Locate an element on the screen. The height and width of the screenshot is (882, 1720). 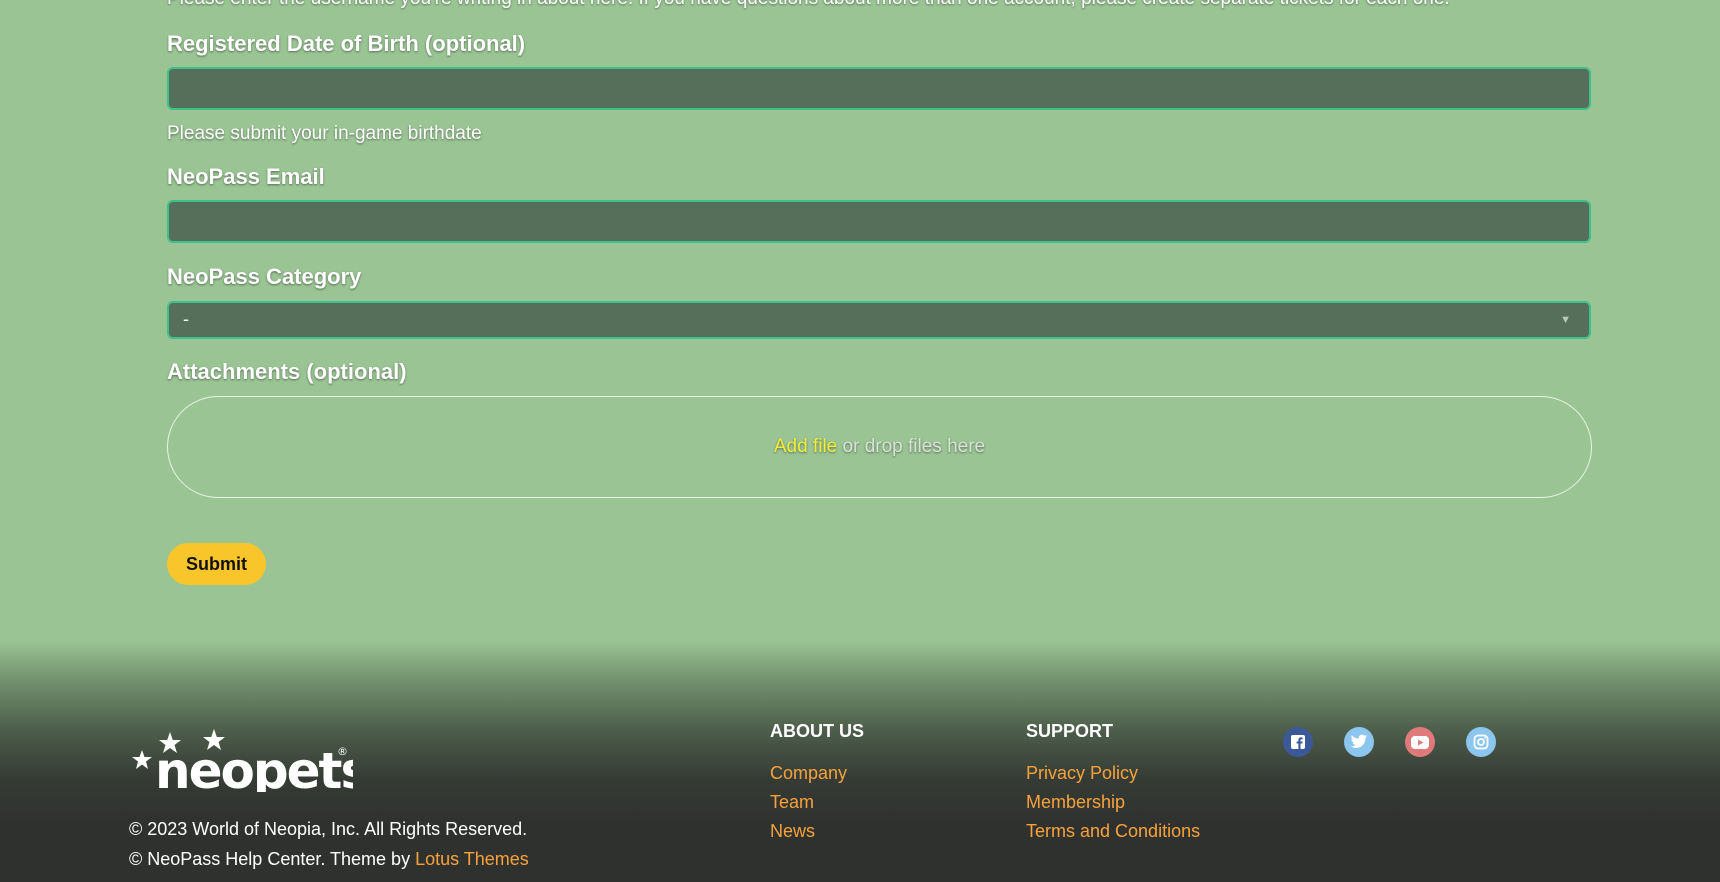
attachments-label: Attachments (optional) is located at coordinates (287, 371).